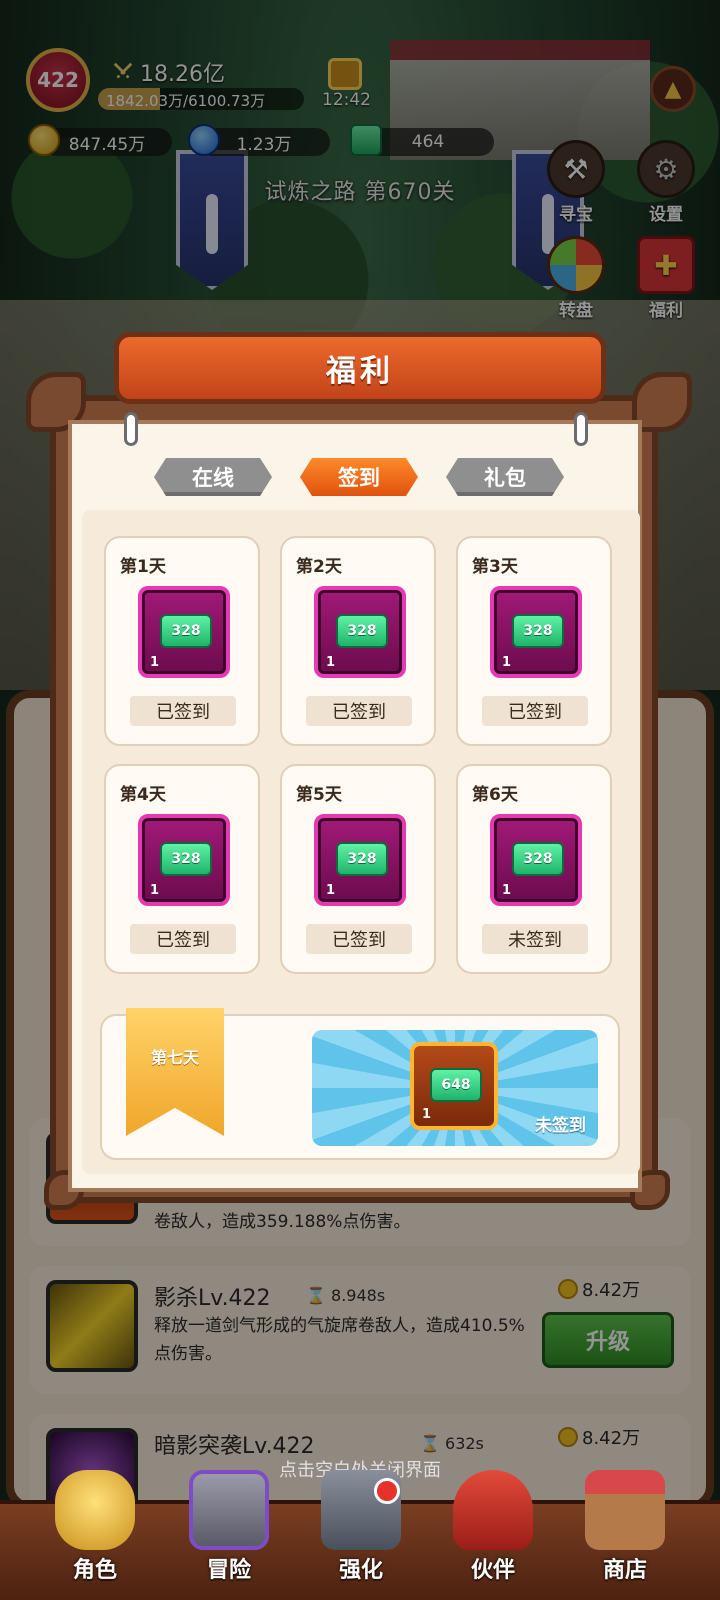  What do you see at coordinates (143, 567) in the screenshot?
I see `day-label: 第1天` at bounding box center [143, 567].